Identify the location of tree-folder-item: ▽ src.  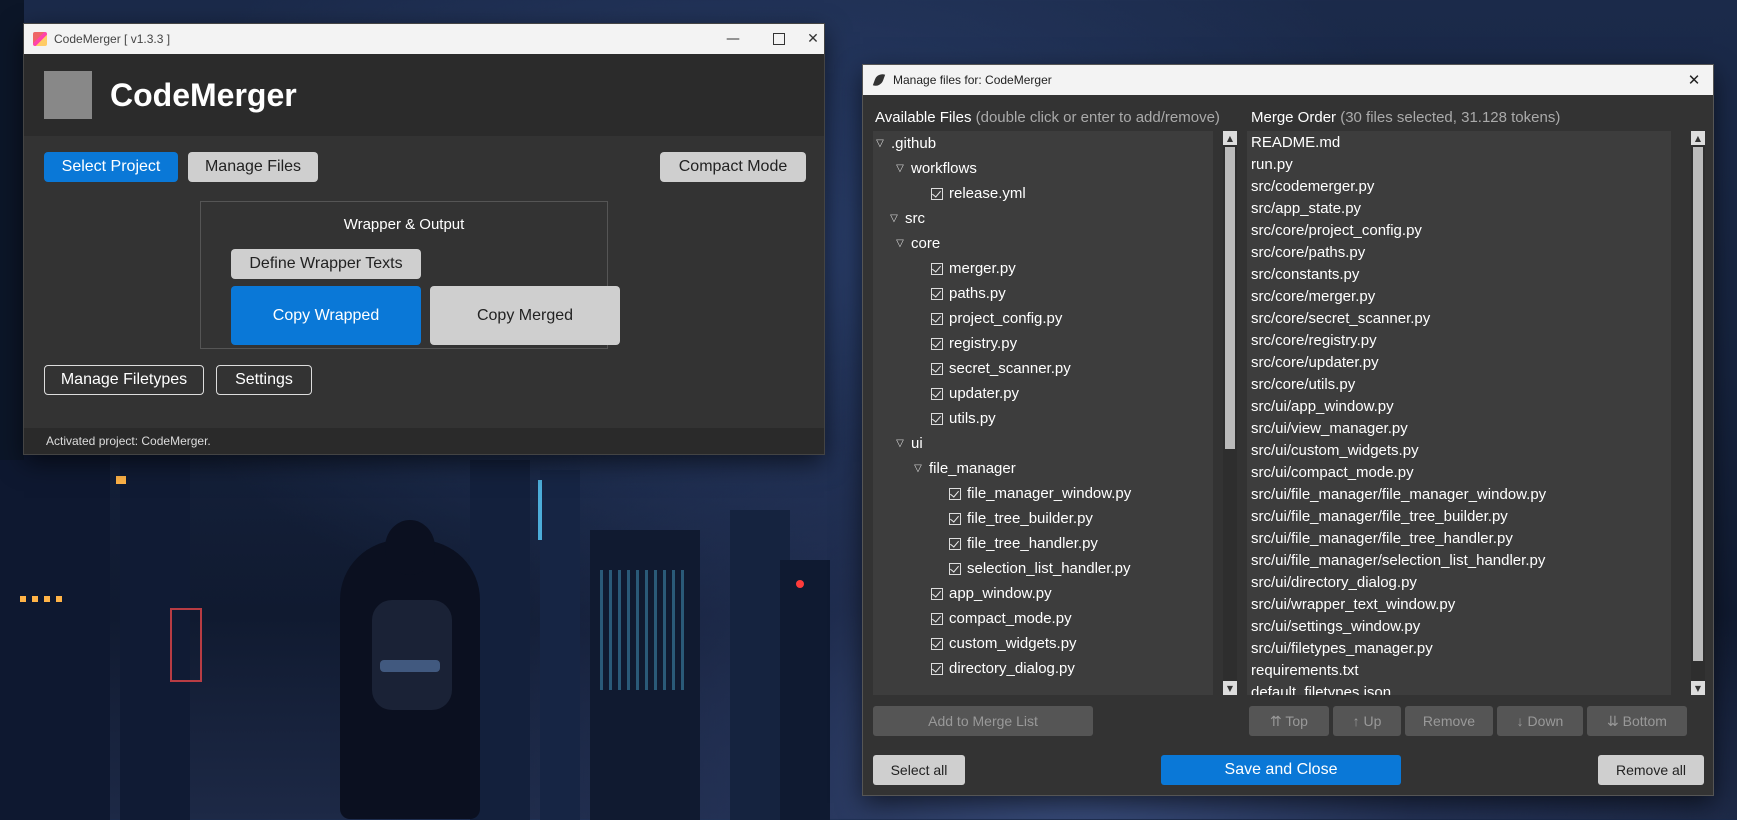
(907, 218).